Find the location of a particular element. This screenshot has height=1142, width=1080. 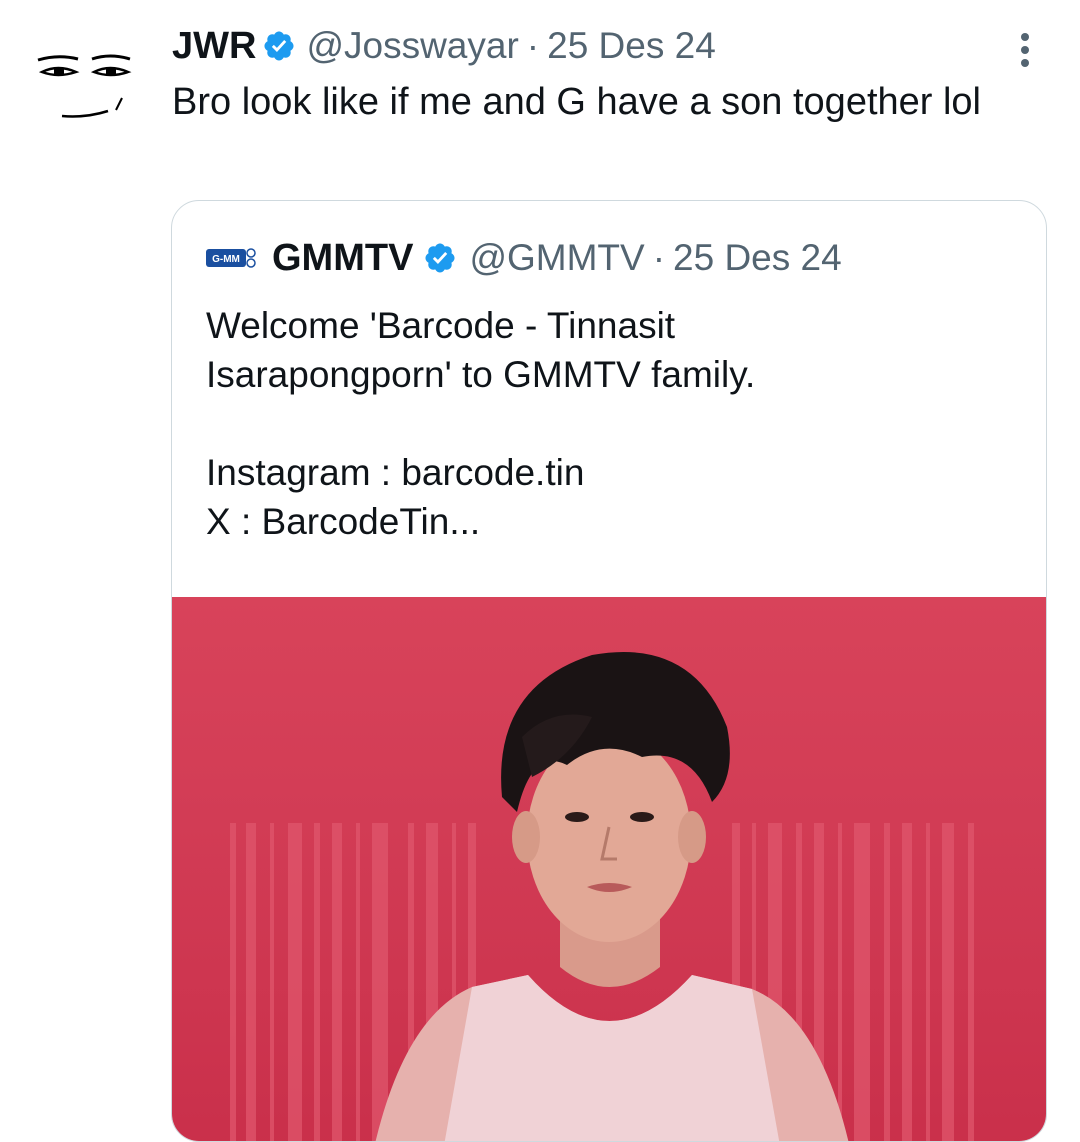

quoted-tweet-header: G-MM GMMTV @GMMTV · 25 Des 24 is located at coordinates (524, 258).